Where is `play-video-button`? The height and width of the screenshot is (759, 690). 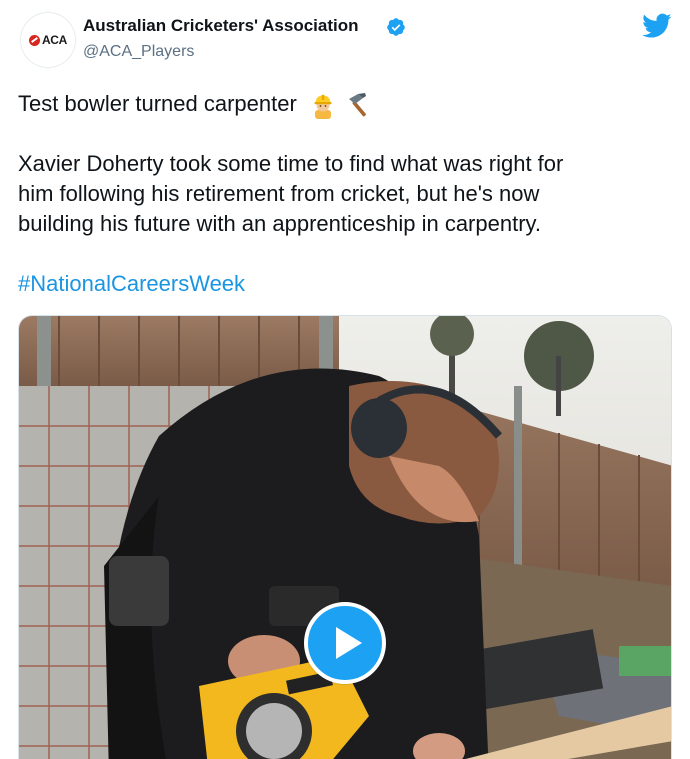 play-video-button is located at coordinates (345, 643).